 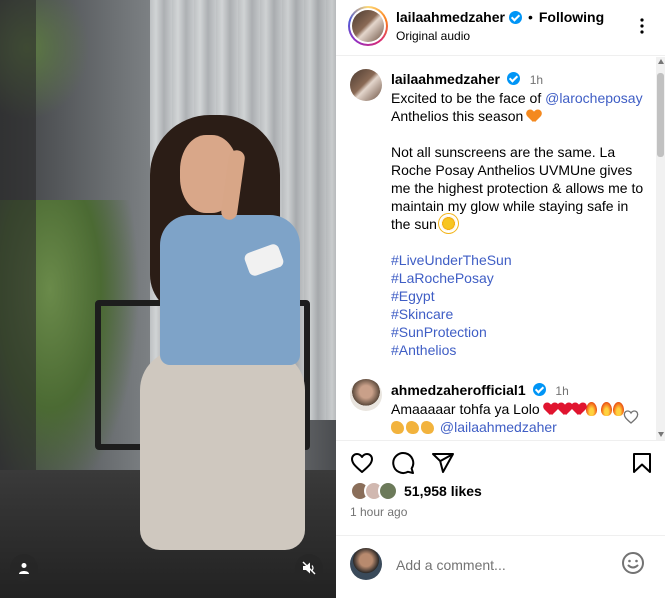 I want to click on video-person-skirt, so click(x=222, y=450).